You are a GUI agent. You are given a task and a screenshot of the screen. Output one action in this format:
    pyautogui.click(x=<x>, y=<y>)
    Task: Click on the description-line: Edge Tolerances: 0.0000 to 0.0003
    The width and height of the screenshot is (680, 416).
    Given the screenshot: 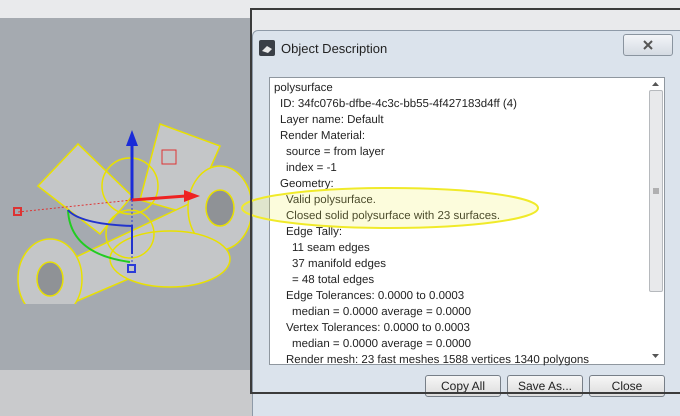 What is the action you would take?
    pyautogui.click(x=375, y=296)
    